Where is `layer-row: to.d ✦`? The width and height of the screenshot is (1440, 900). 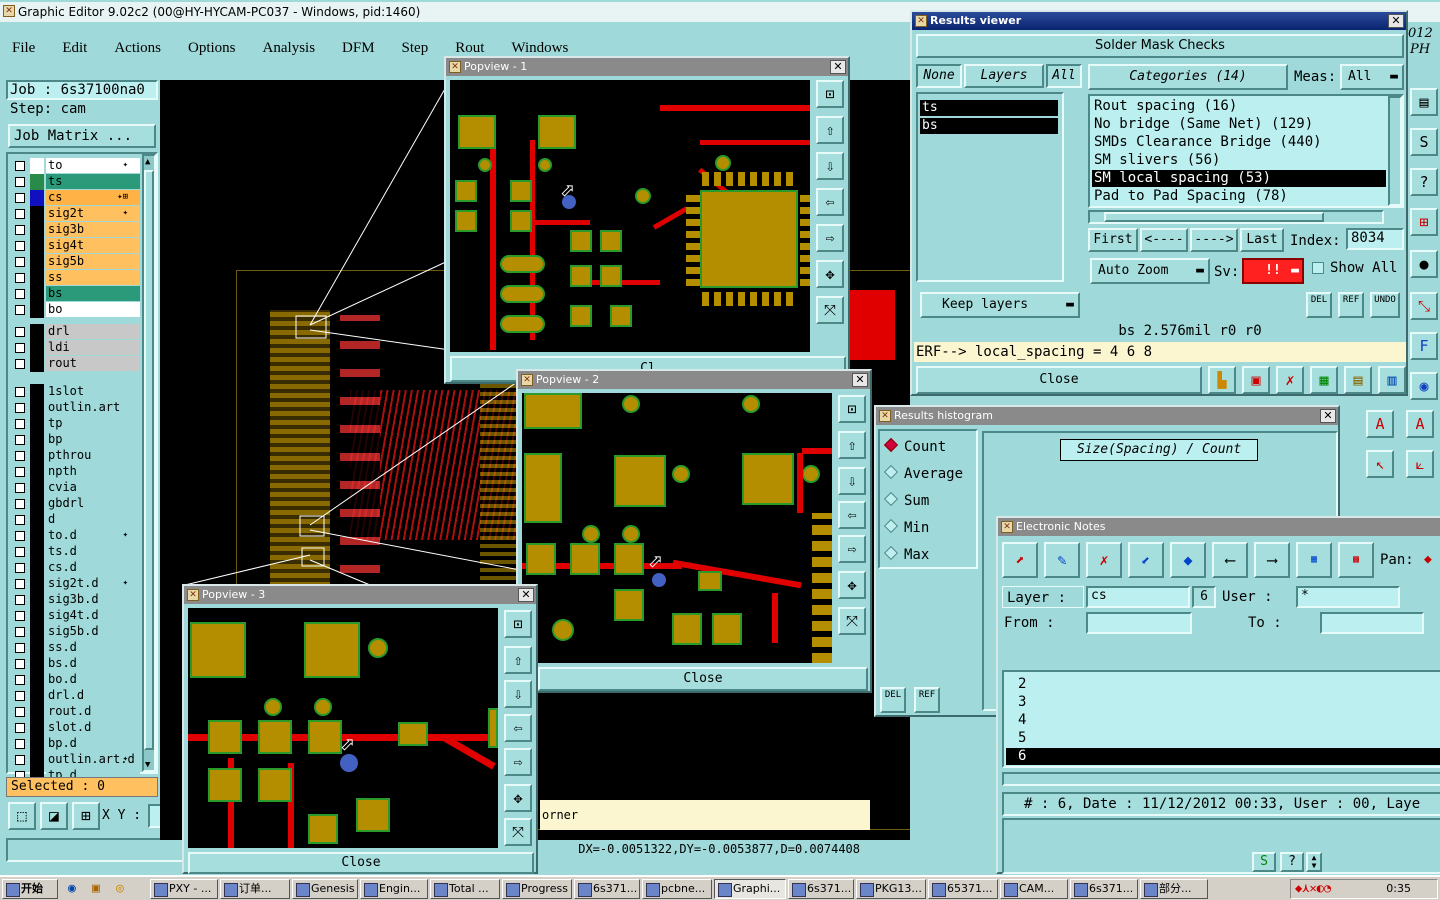 layer-row: to.d ✦ is located at coordinates (76, 536).